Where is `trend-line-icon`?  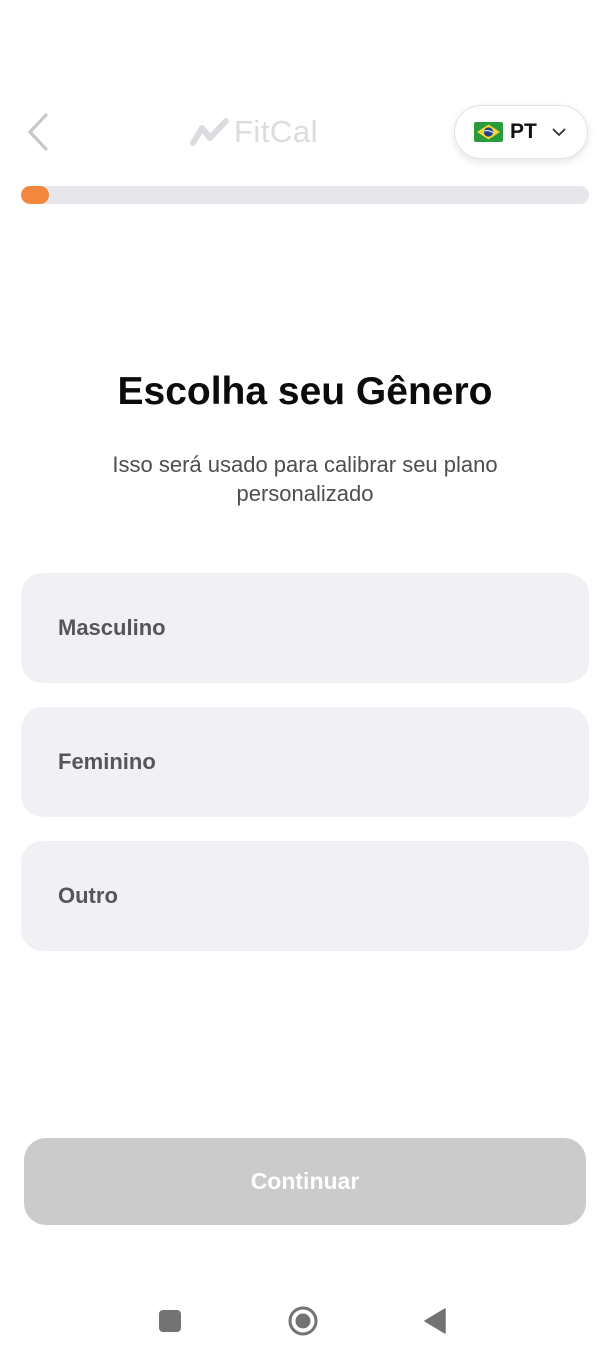 trend-line-icon is located at coordinates (209, 132).